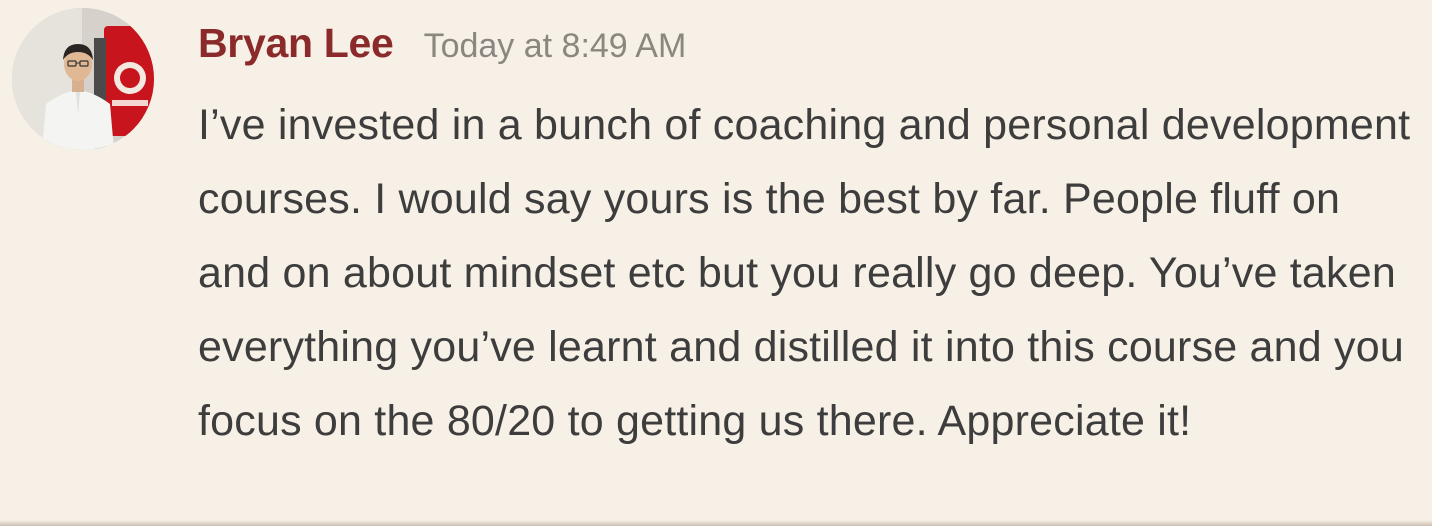 This screenshot has width=1432, height=526. What do you see at coordinates (296, 43) in the screenshot?
I see `author-name: Bryan Lee` at bounding box center [296, 43].